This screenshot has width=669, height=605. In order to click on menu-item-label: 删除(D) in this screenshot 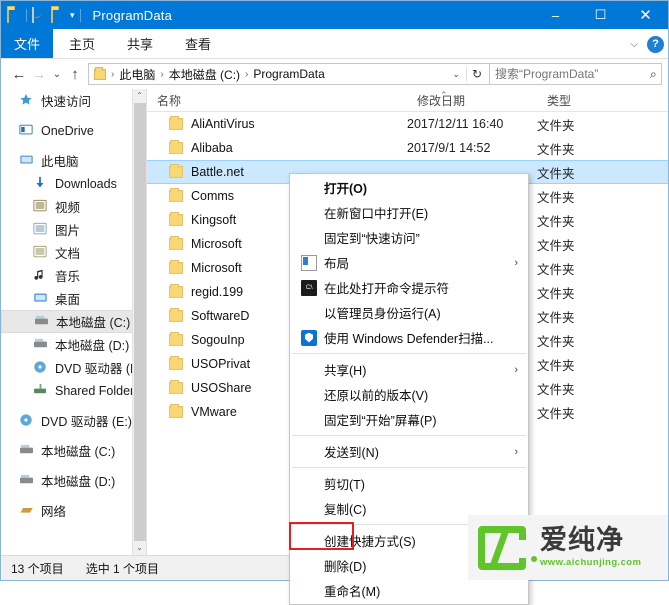, I will do `click(345, 567)`.